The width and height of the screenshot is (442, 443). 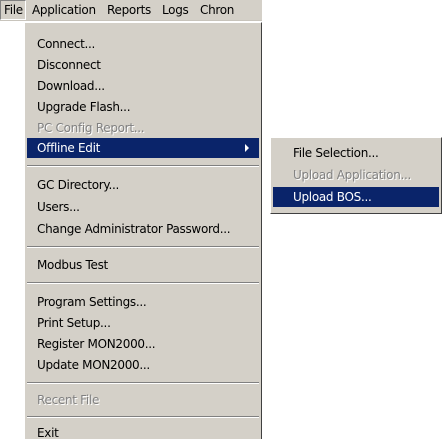 What do you see at coordinates (127, 10) in the screenshot?
I see `menubar-reports: Reports` at bounding box center [127, 10].